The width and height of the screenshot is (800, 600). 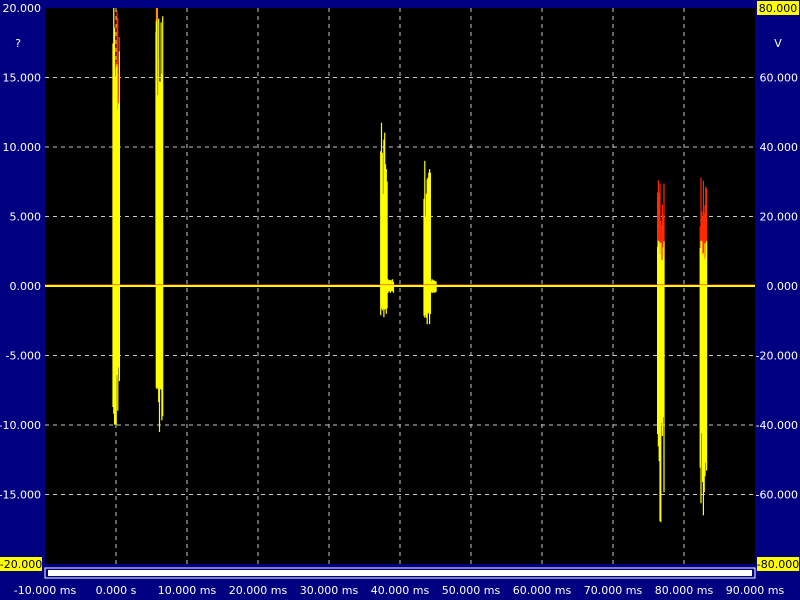 I want to click on left-tick-label: 0.000, so click(x=26, y=286).